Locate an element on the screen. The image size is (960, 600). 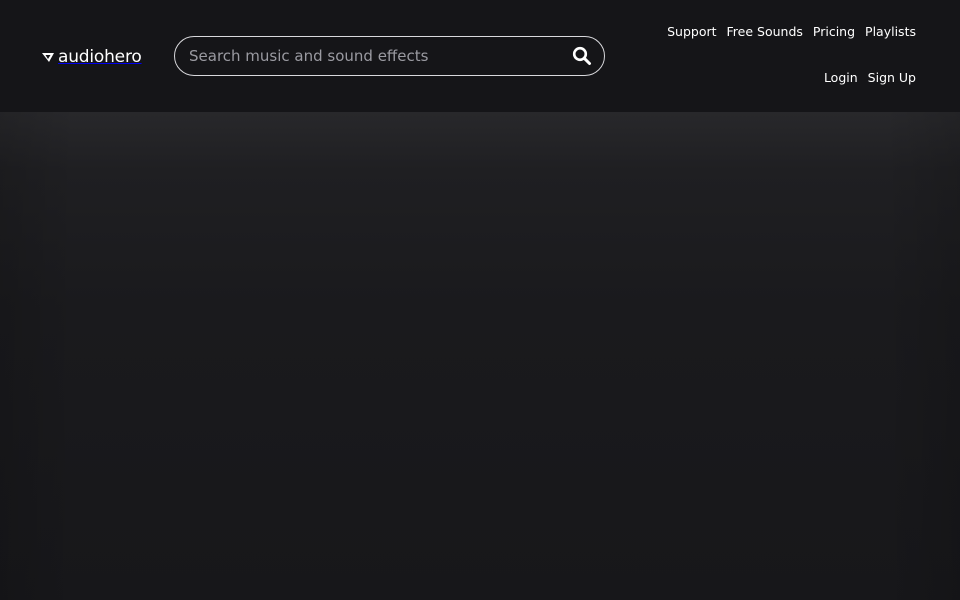
nav-pricing-link: Pricing is located at coordinates (834, 32).